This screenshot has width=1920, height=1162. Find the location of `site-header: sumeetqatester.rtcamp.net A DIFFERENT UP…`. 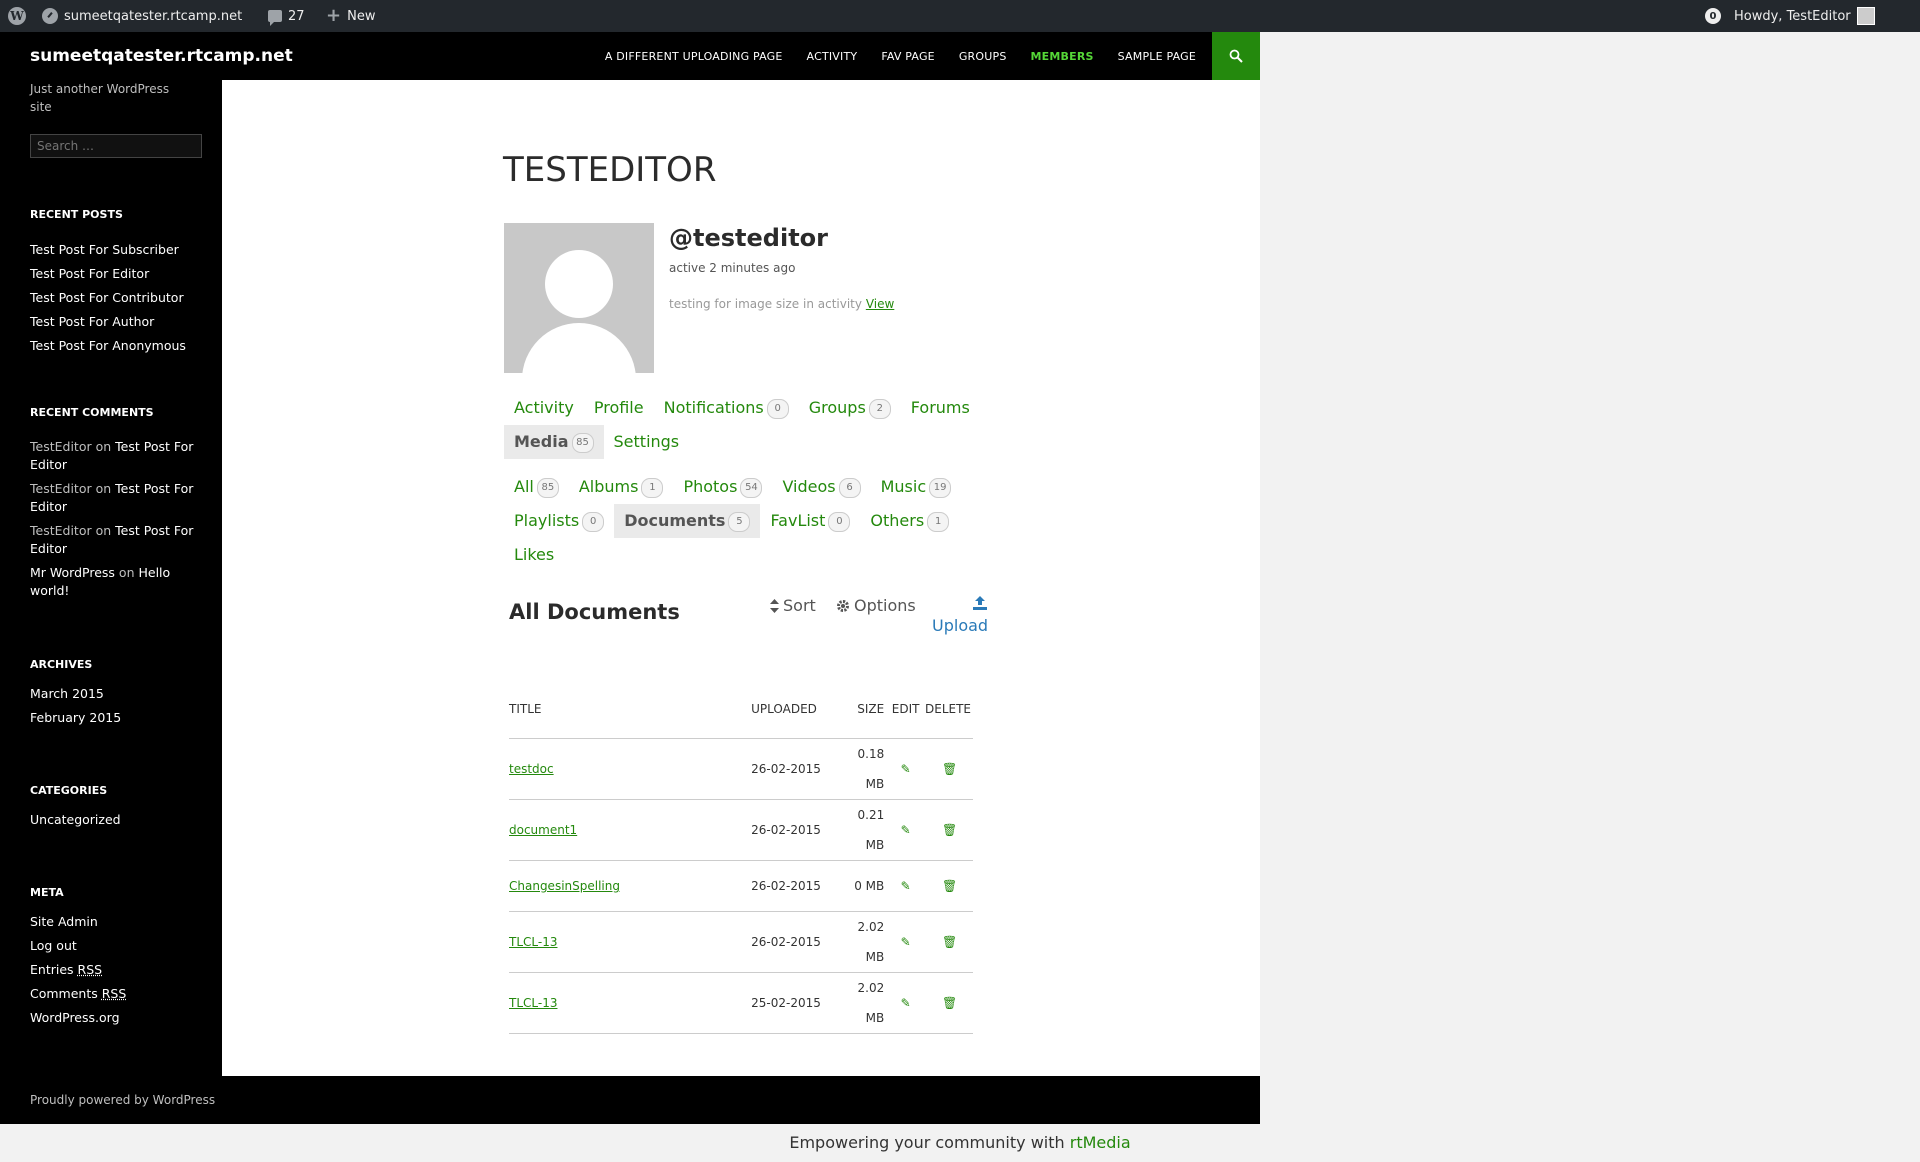

site-header: sumeetqatester.rtcamp.net A DIFFERENT UP… is located at coordinates (630, 56).